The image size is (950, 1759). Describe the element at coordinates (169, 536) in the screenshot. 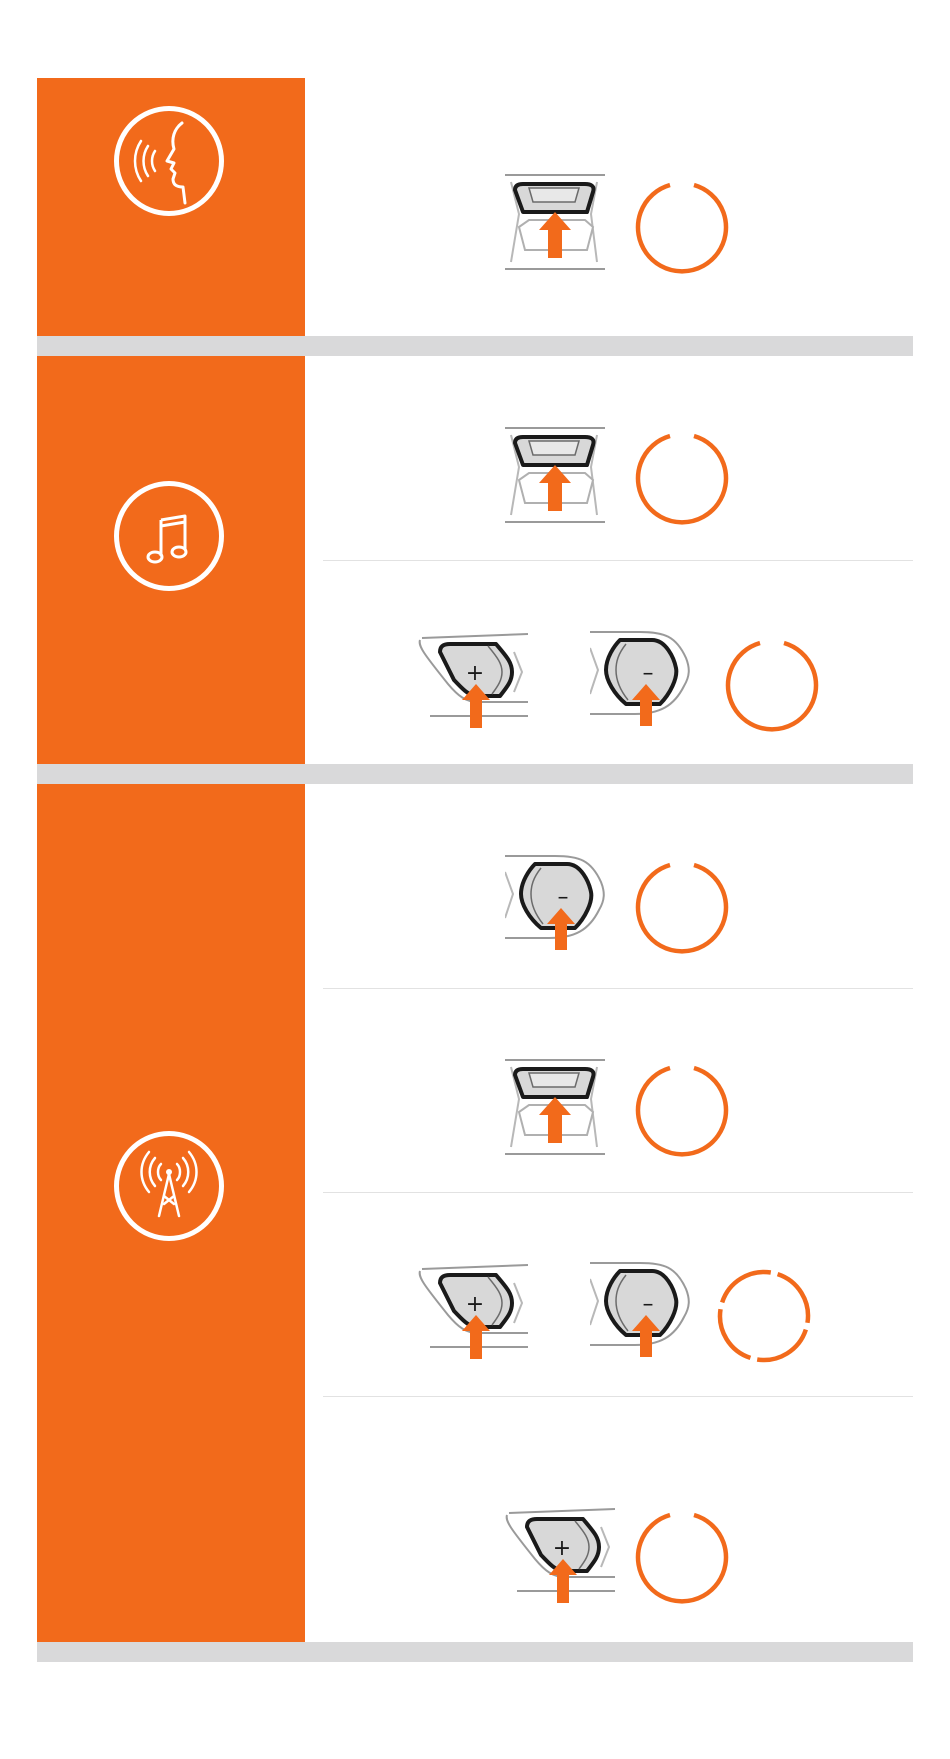

I see `music-note-icon` at that location.